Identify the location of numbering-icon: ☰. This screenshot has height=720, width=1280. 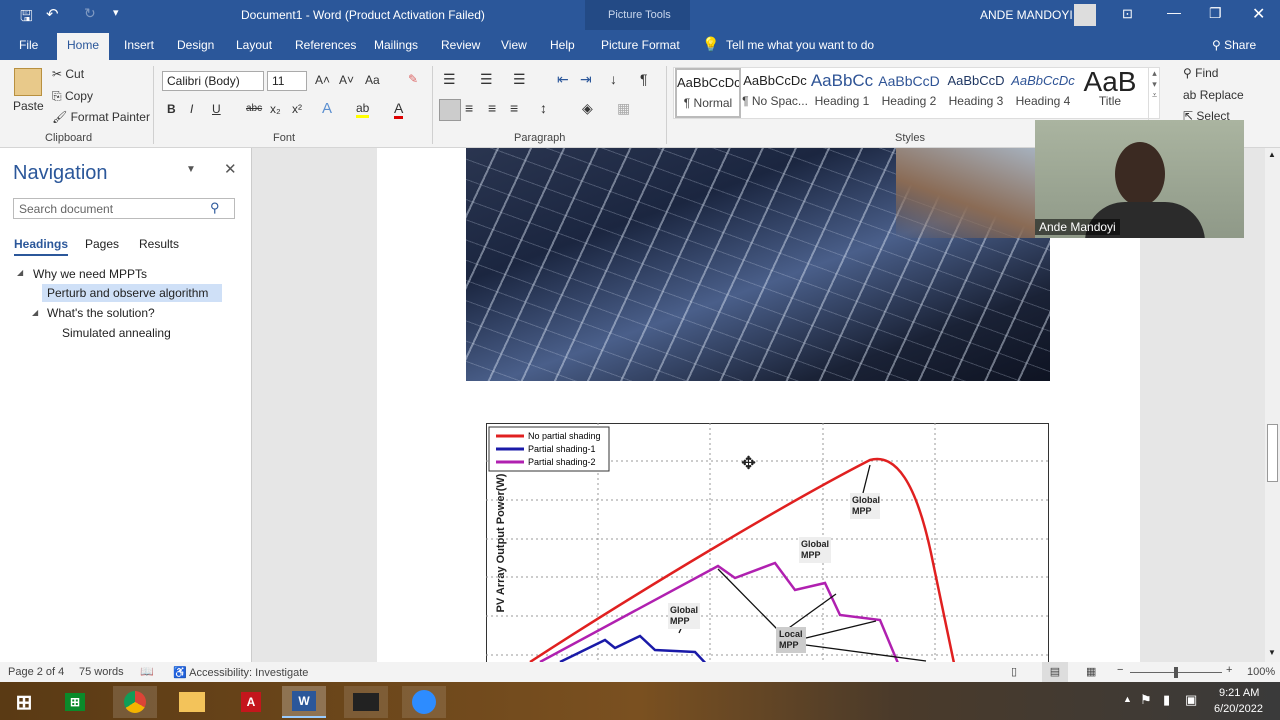
(486, 79).